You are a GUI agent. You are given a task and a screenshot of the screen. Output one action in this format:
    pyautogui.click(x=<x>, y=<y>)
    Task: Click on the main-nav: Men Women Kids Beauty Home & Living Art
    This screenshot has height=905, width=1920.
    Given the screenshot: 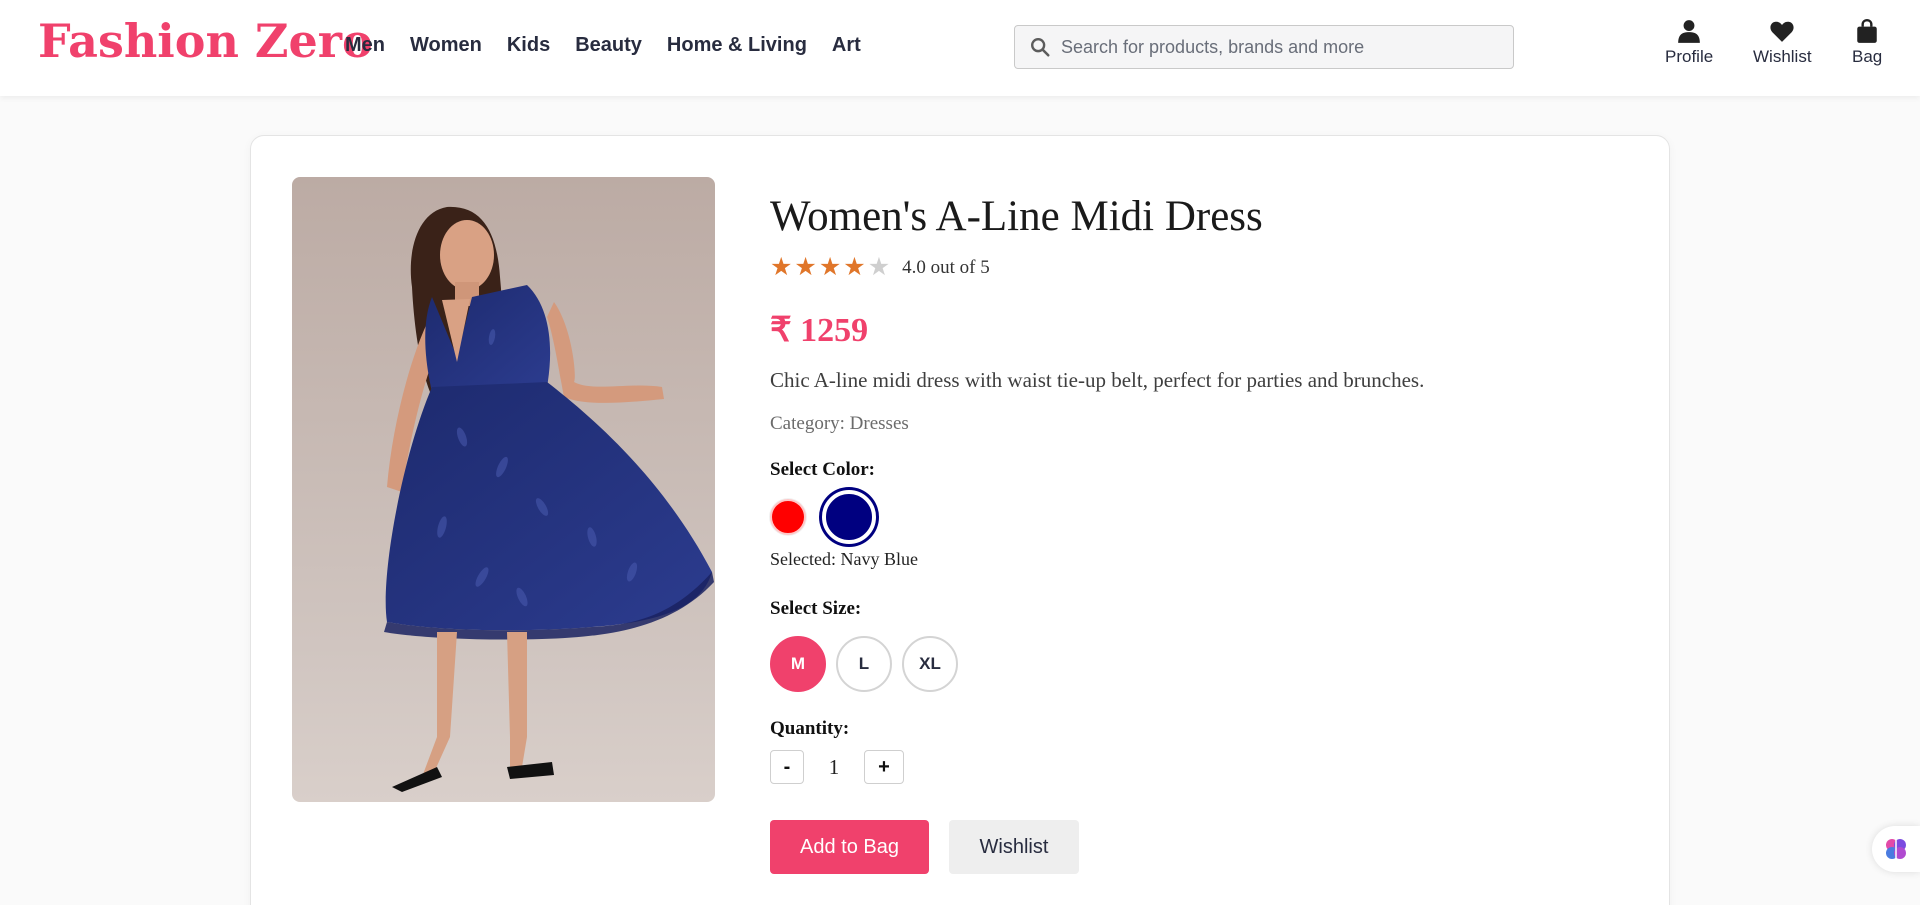 What is the action you would take?
    pyautogui.click(x=615, y=45)
    